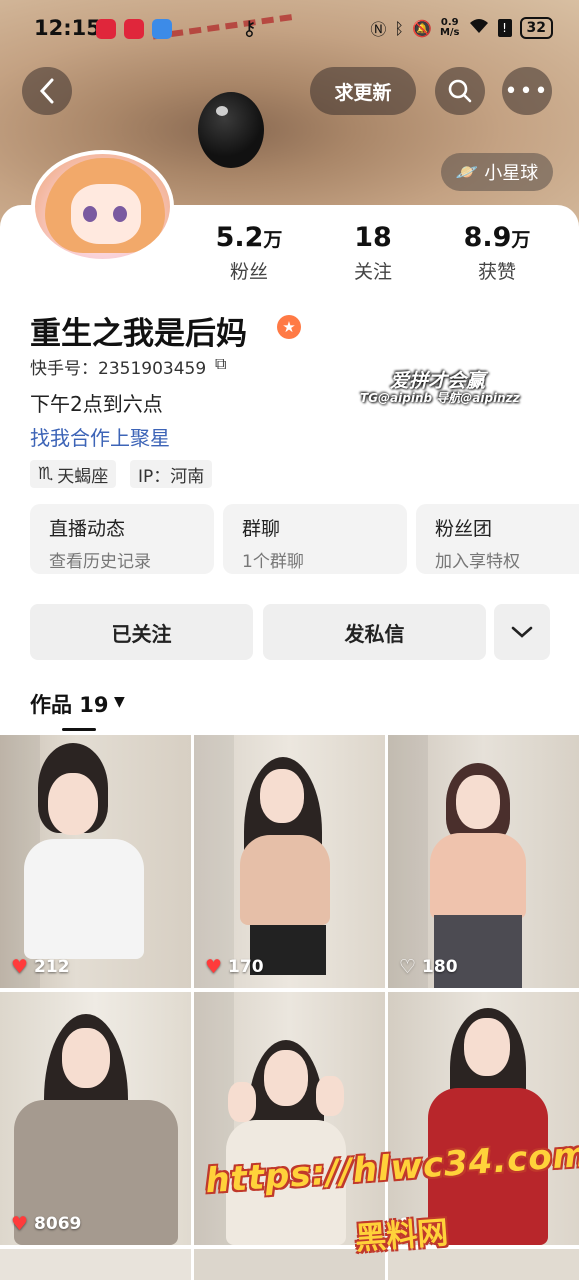  I want to click on battery-indicator: 32, so click(536, 28).